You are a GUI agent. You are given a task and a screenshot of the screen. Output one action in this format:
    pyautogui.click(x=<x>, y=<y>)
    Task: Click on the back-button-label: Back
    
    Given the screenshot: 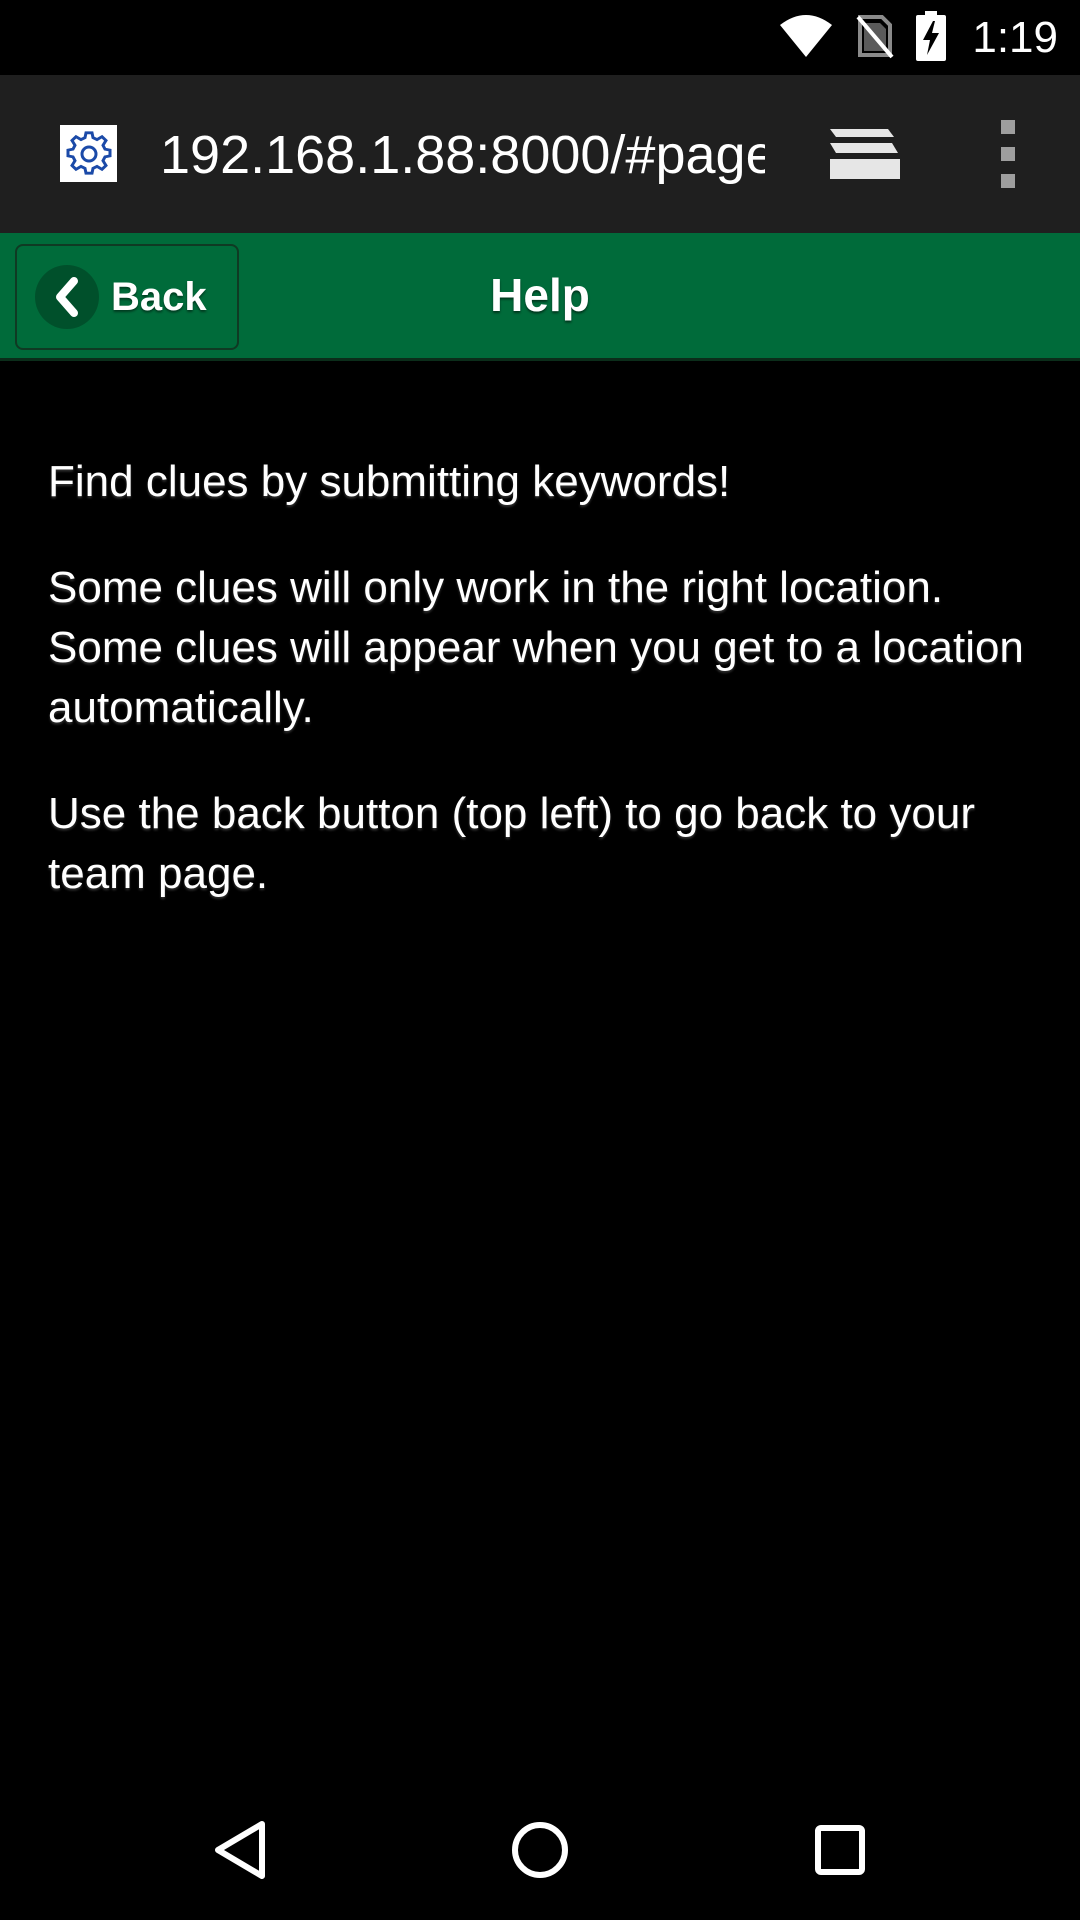 What is the action you would take?
    pyautogui.click(x=159, y=296)
    